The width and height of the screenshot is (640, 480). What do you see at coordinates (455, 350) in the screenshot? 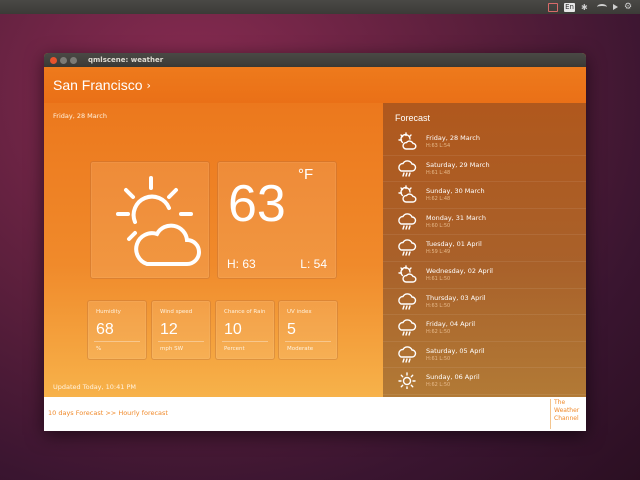
I see `forecast-day: Saturday, 05 April` at bounding box center [455, 350].